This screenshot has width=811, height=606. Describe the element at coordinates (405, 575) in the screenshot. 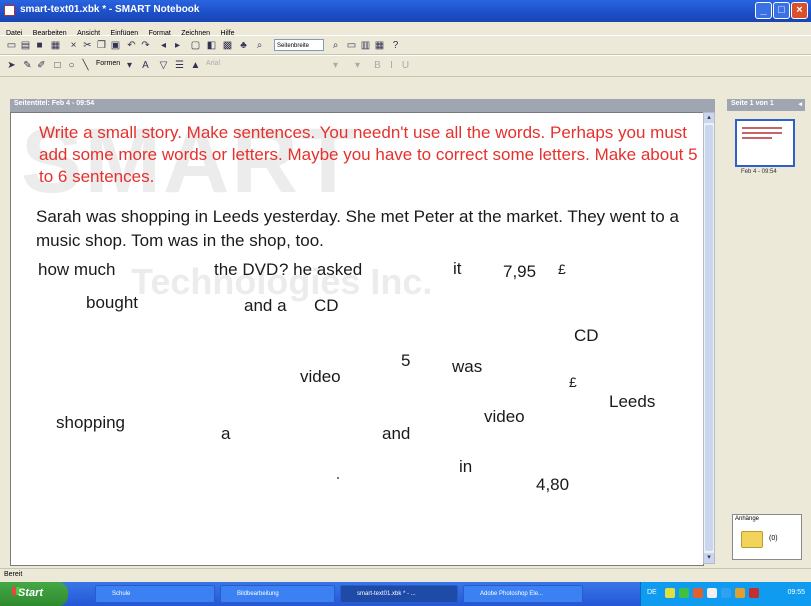

I see `status-bar: Bereit` at that location.